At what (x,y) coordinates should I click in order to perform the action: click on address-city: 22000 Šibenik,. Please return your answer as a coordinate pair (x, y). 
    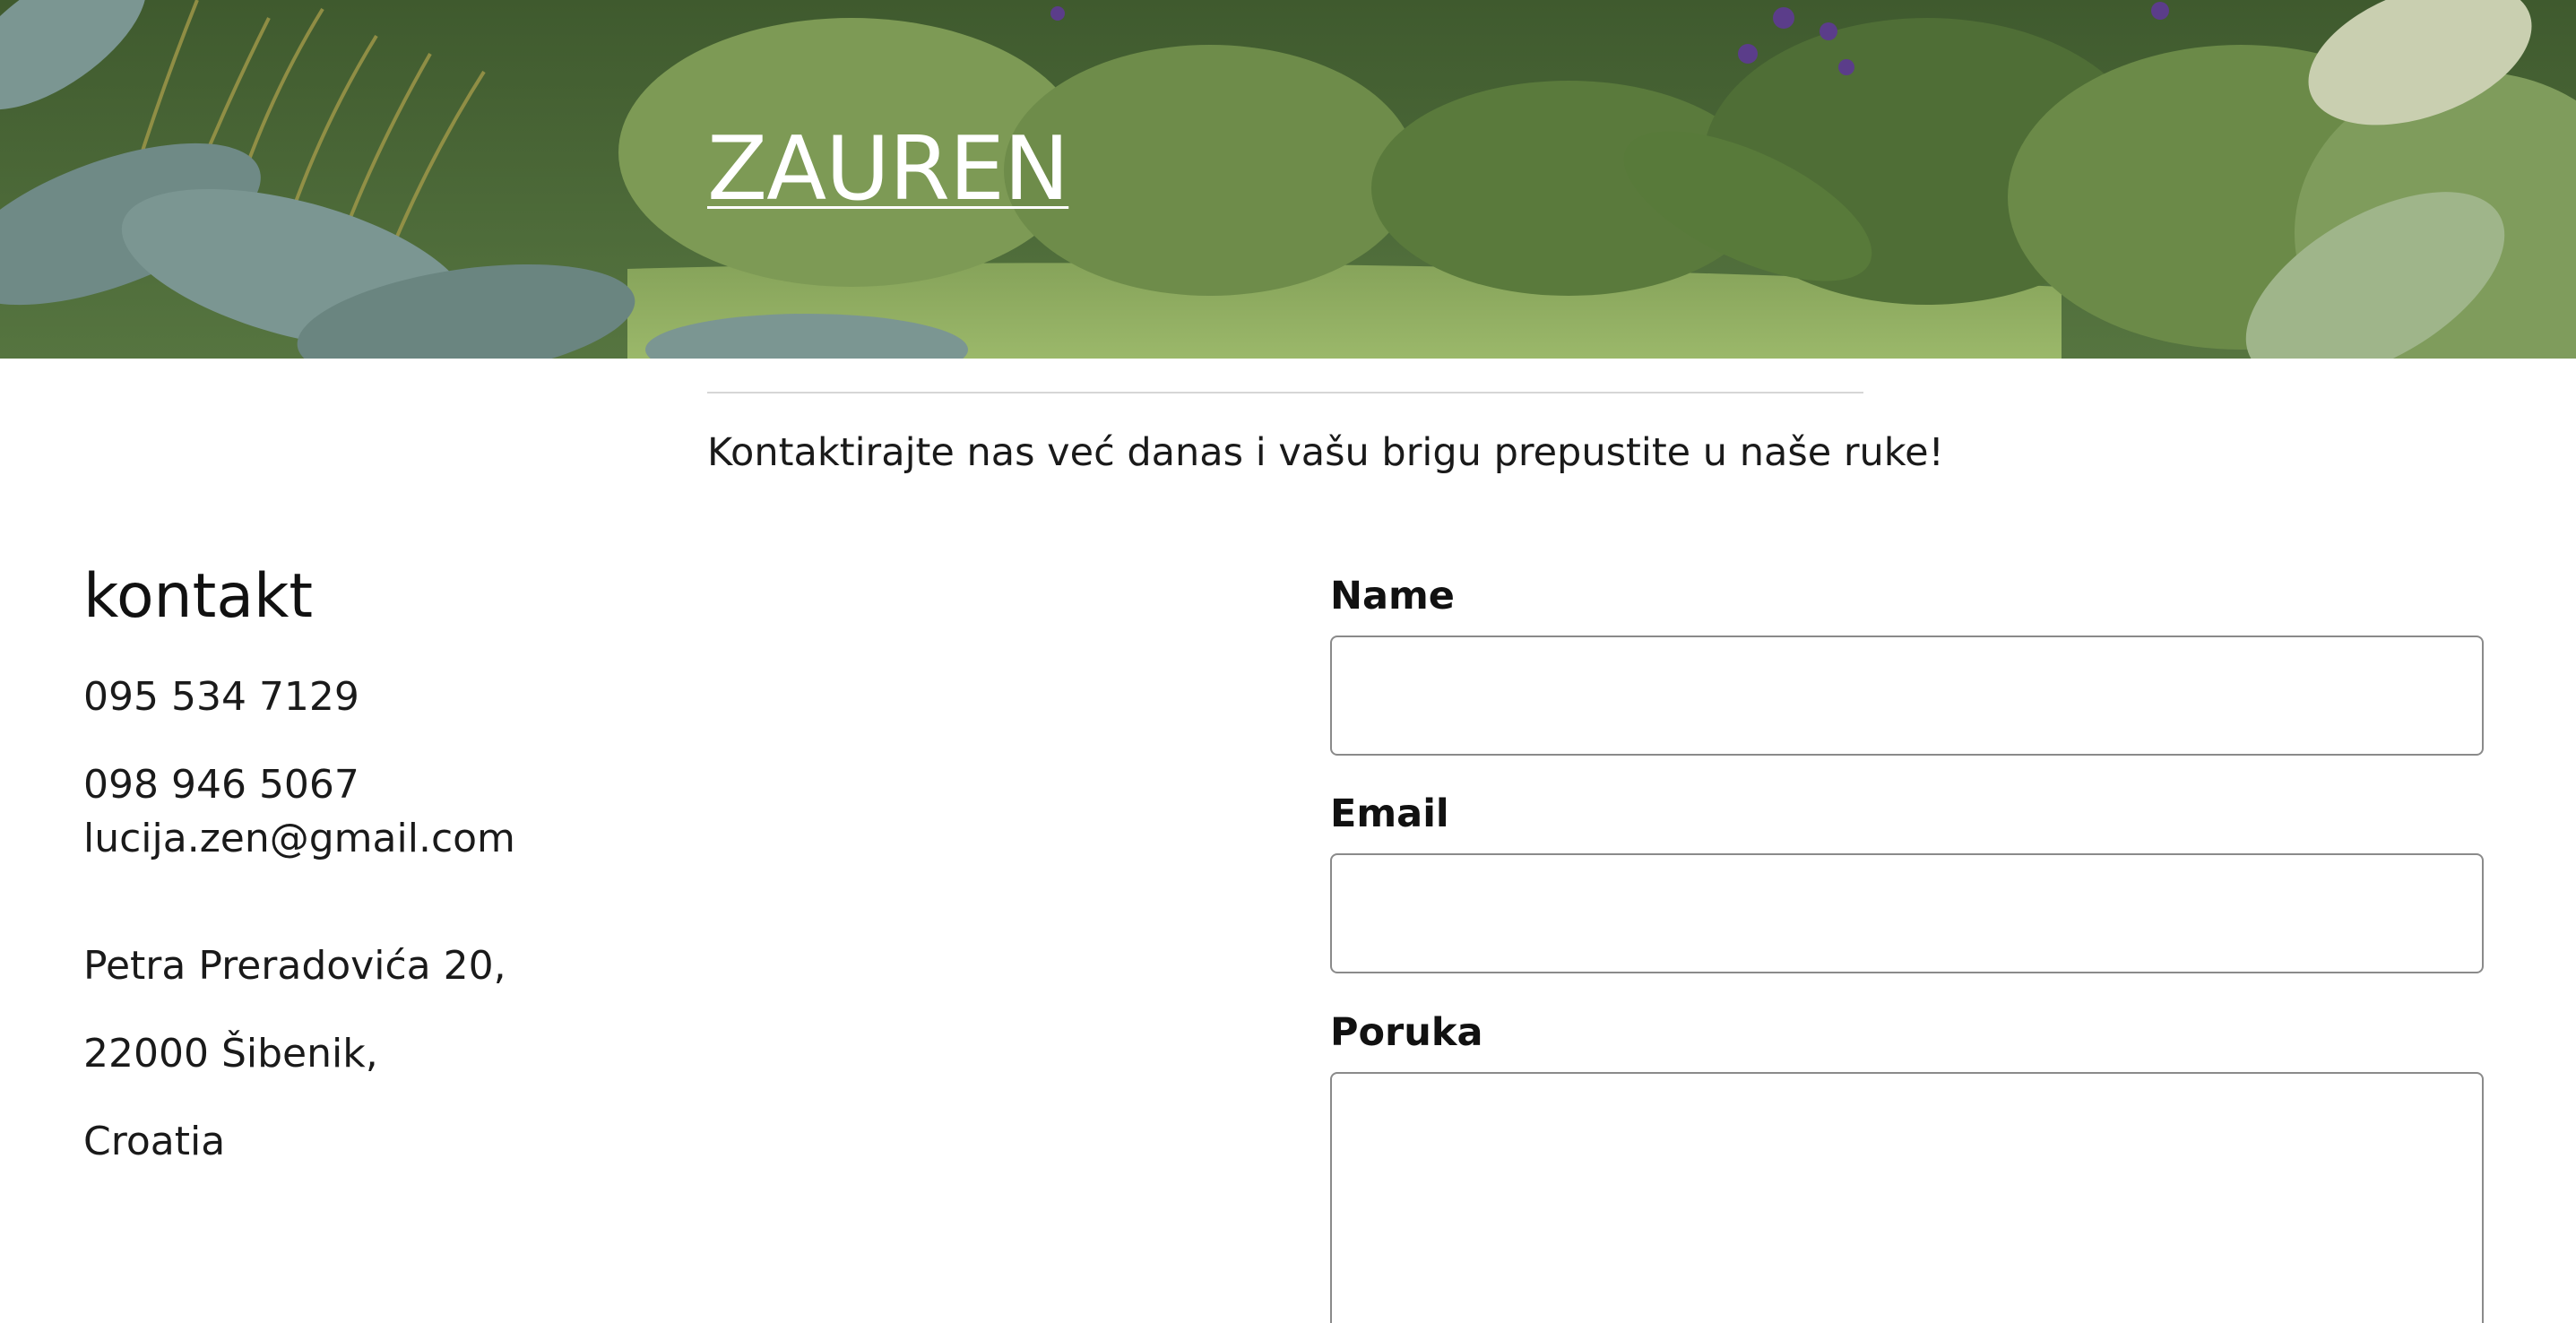
    Looking at the image, I should click on (230, 1054).